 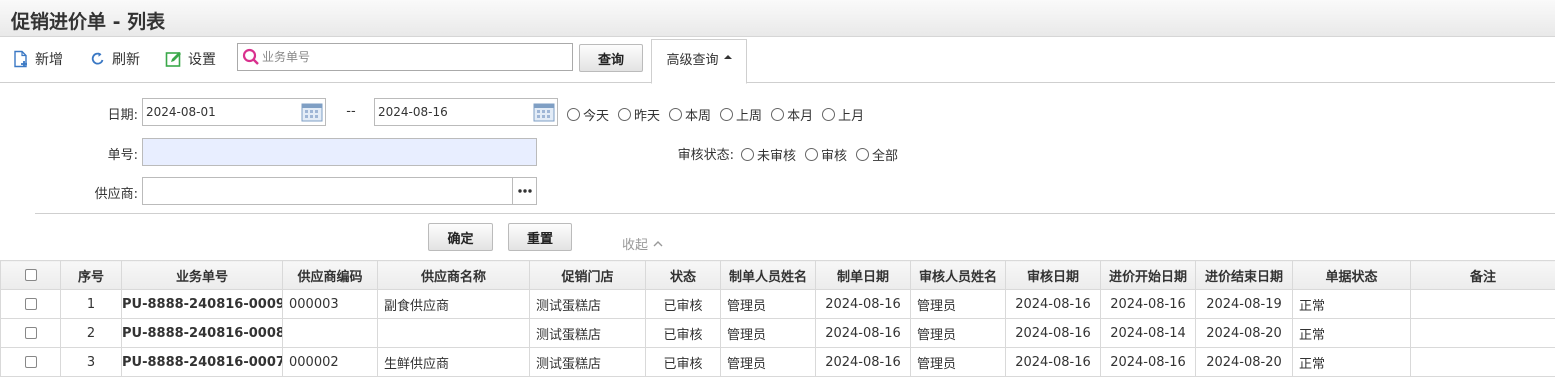 I want to click on radio-unaudited: 未审核, so click(x=768, y=154).